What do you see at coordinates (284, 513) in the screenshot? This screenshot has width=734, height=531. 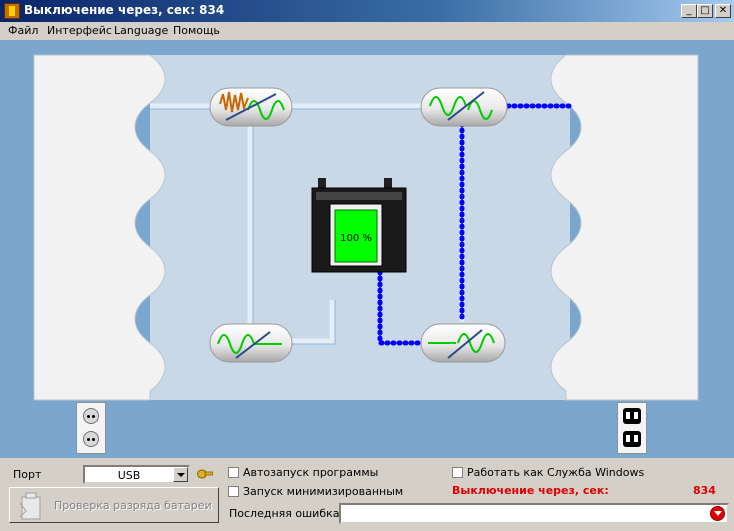 I see `last-error-label: Последняя ошибка` at bounding box center [284, 513].